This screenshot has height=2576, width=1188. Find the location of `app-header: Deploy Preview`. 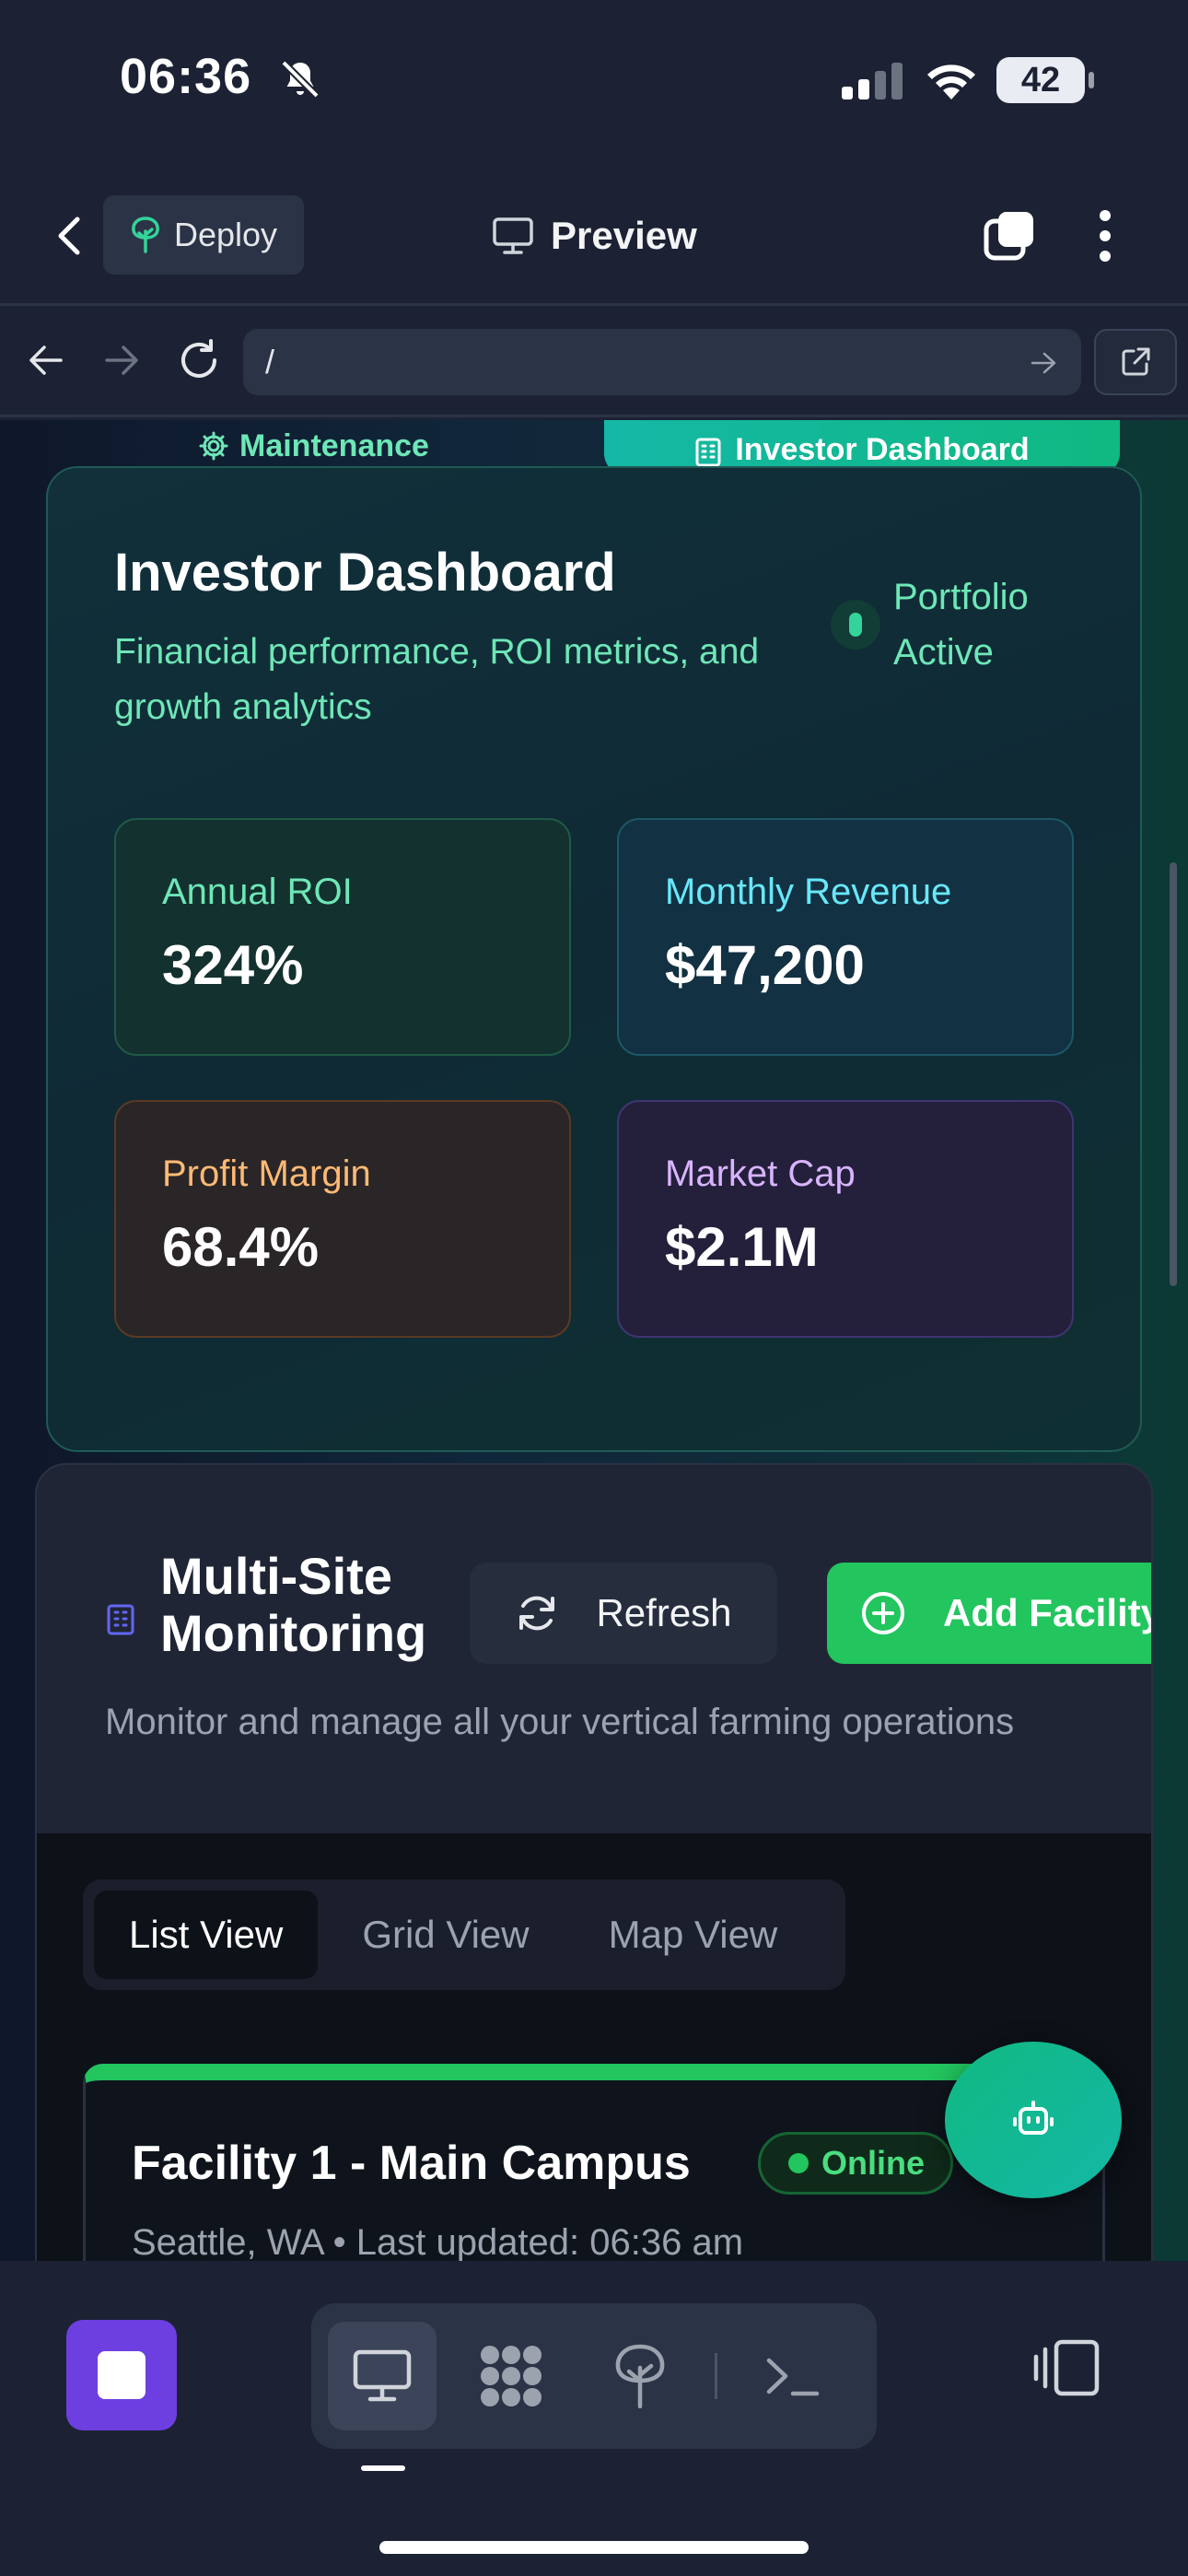

app-header: Deploy Preview is located at coordinates (594, 236).